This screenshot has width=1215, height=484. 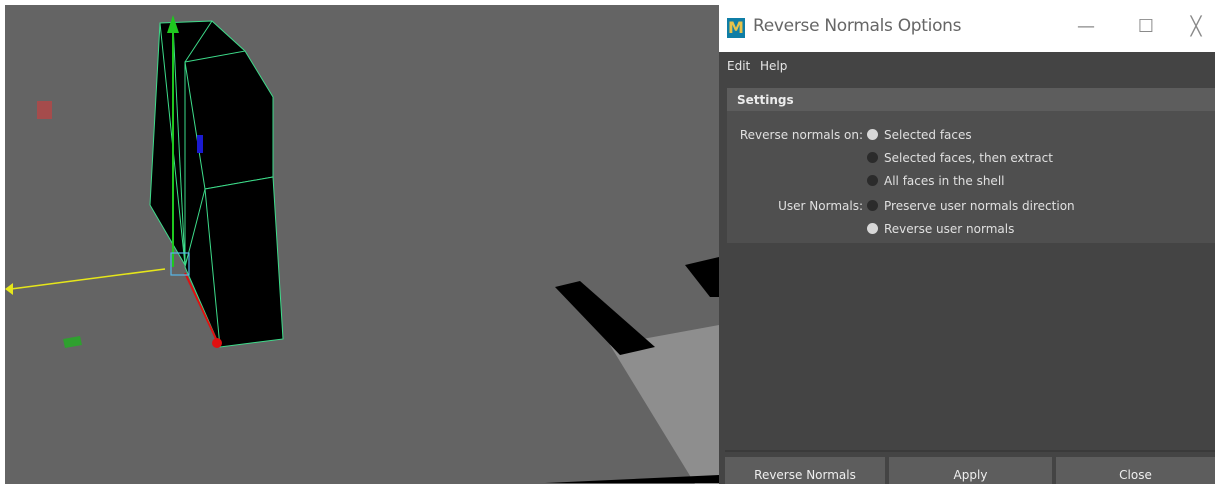 What do you see at coordinates (1135, 470) in the screenshot?
I see `close-button: Close` at bounding box center [1135, 470].